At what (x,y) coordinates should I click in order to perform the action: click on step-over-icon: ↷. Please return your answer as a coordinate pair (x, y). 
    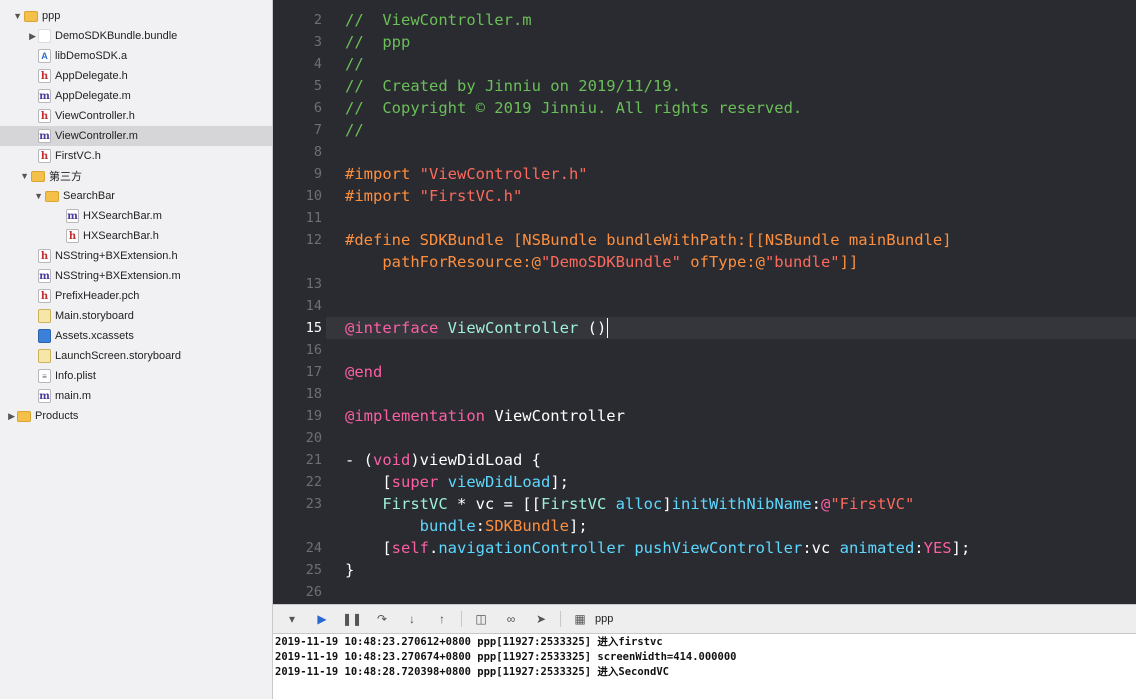
    Looking at the image, I should click on (382, 619).